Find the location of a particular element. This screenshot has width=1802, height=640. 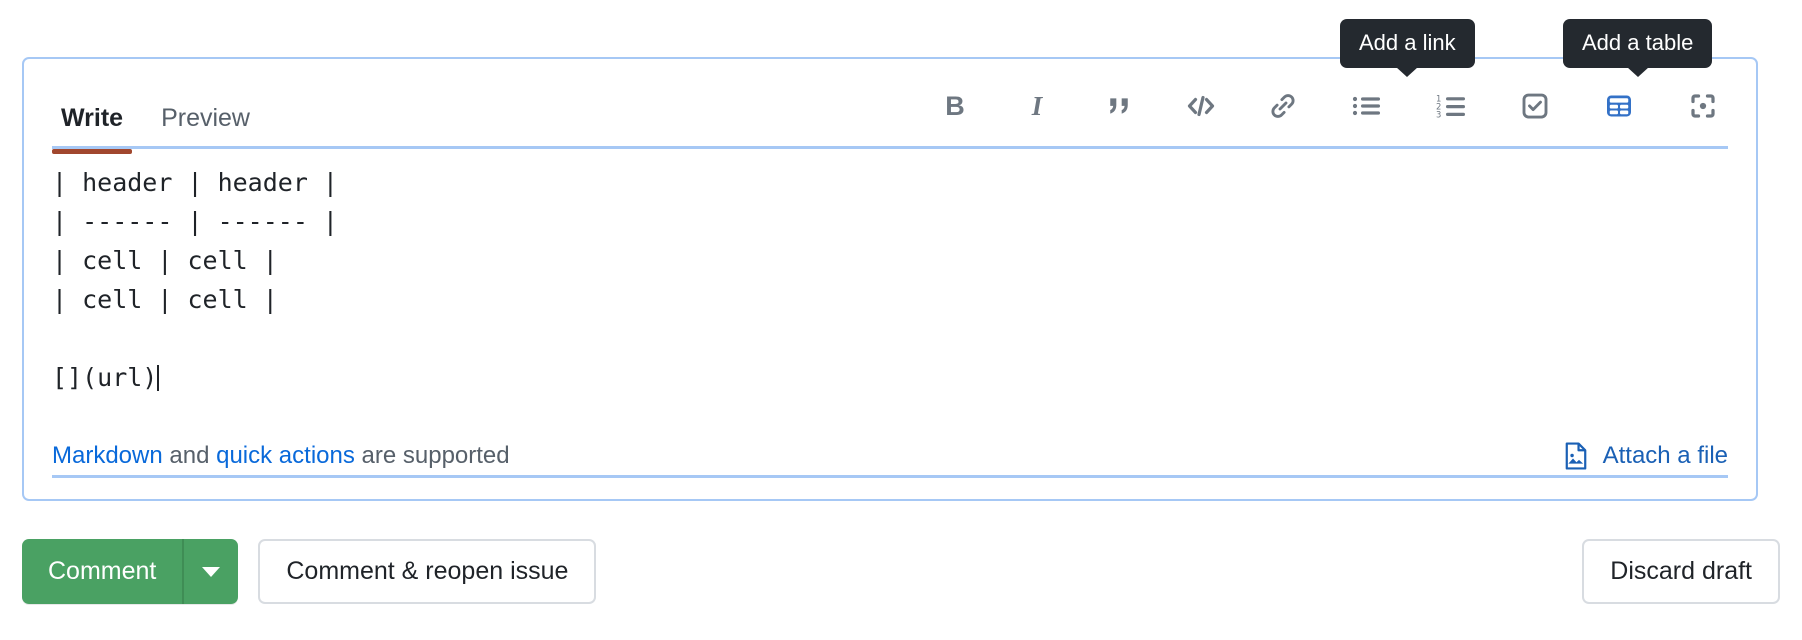

note-supported: are supported is located at coordinates (432, 455).